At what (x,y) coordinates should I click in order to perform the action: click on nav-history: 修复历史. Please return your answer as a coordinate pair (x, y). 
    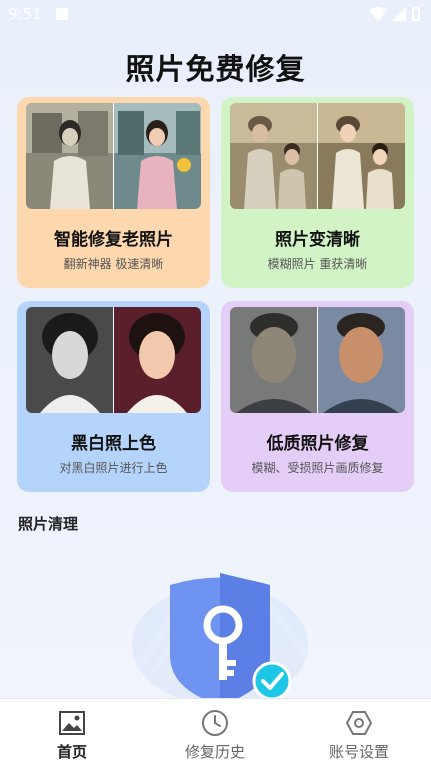
    Looking at the image, I should click on (215, 732).